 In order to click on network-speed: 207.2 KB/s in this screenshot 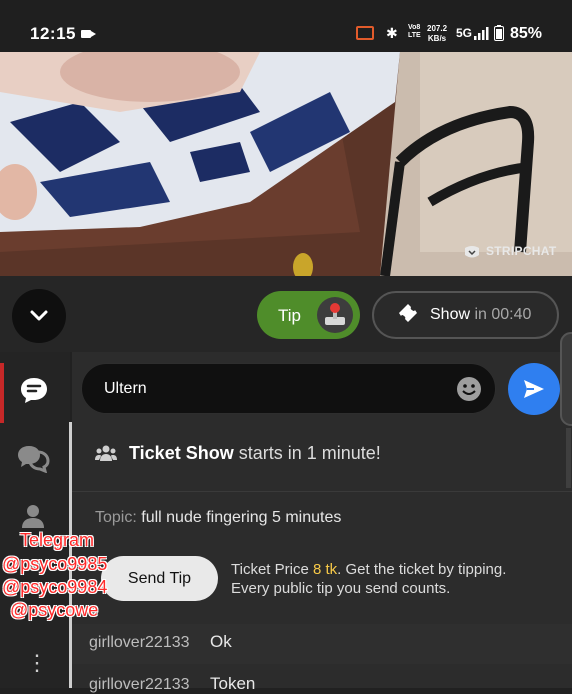, I will do `click(437, 33)`.